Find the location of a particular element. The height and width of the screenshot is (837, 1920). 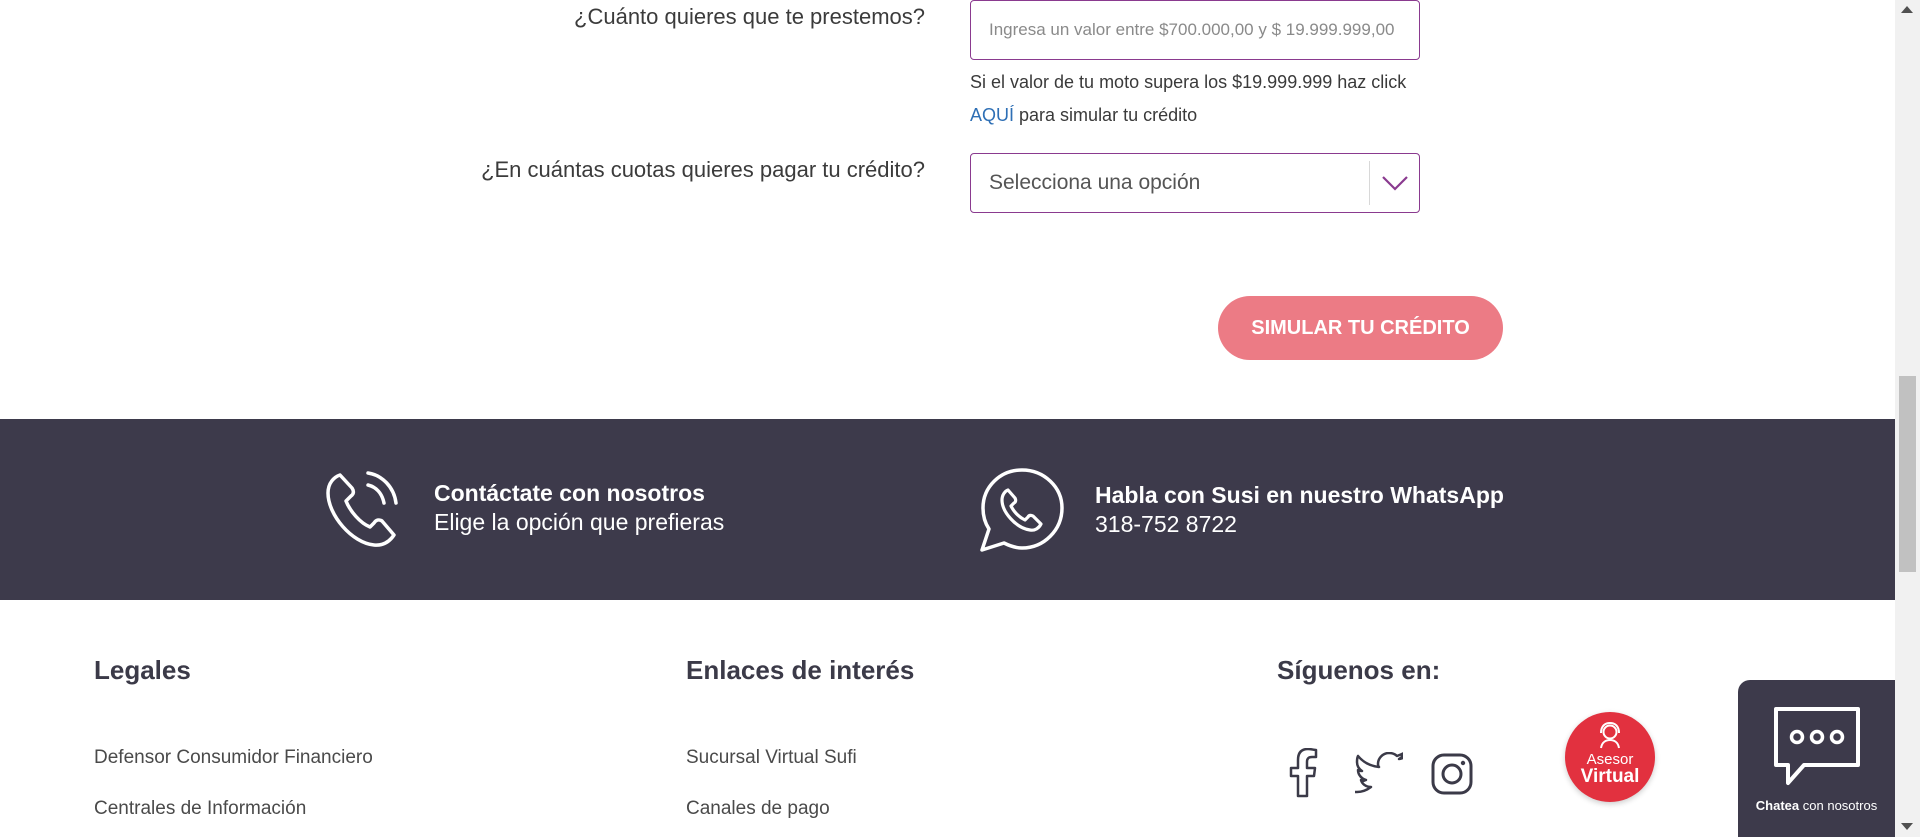

chat-caption: Chatea con nosotros is located at coordinates (1816, 805).